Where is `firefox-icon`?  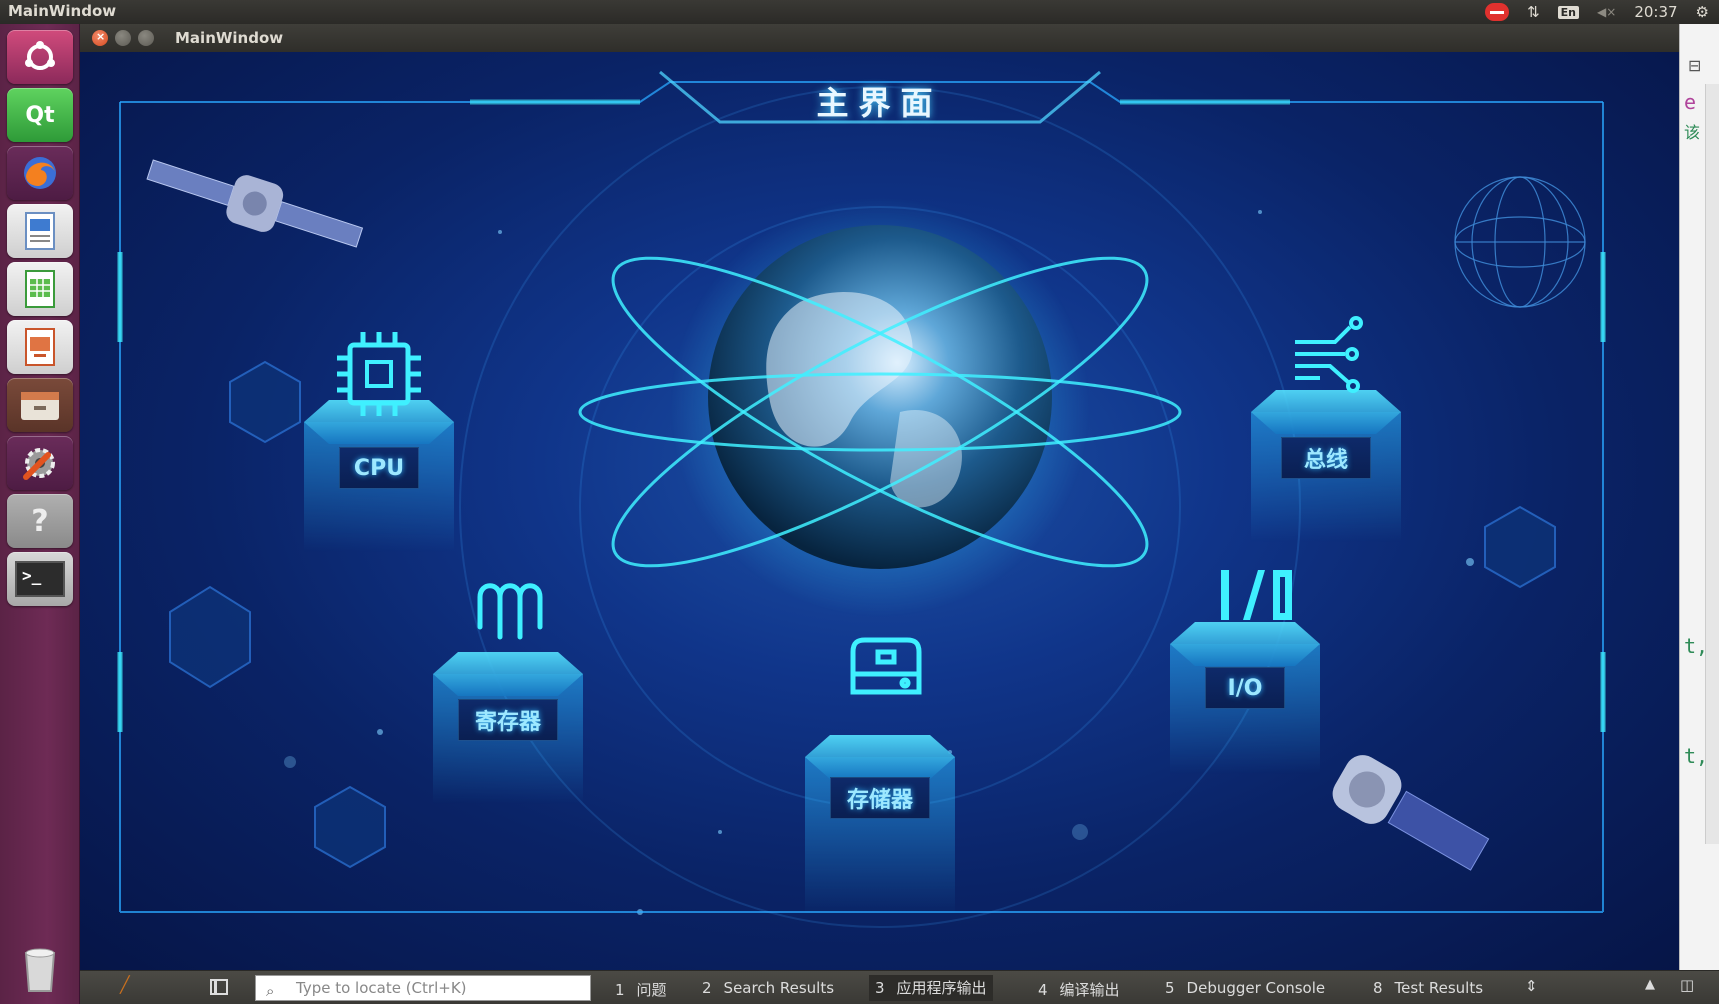 firefox-icon is located at coordinates (40, 173).